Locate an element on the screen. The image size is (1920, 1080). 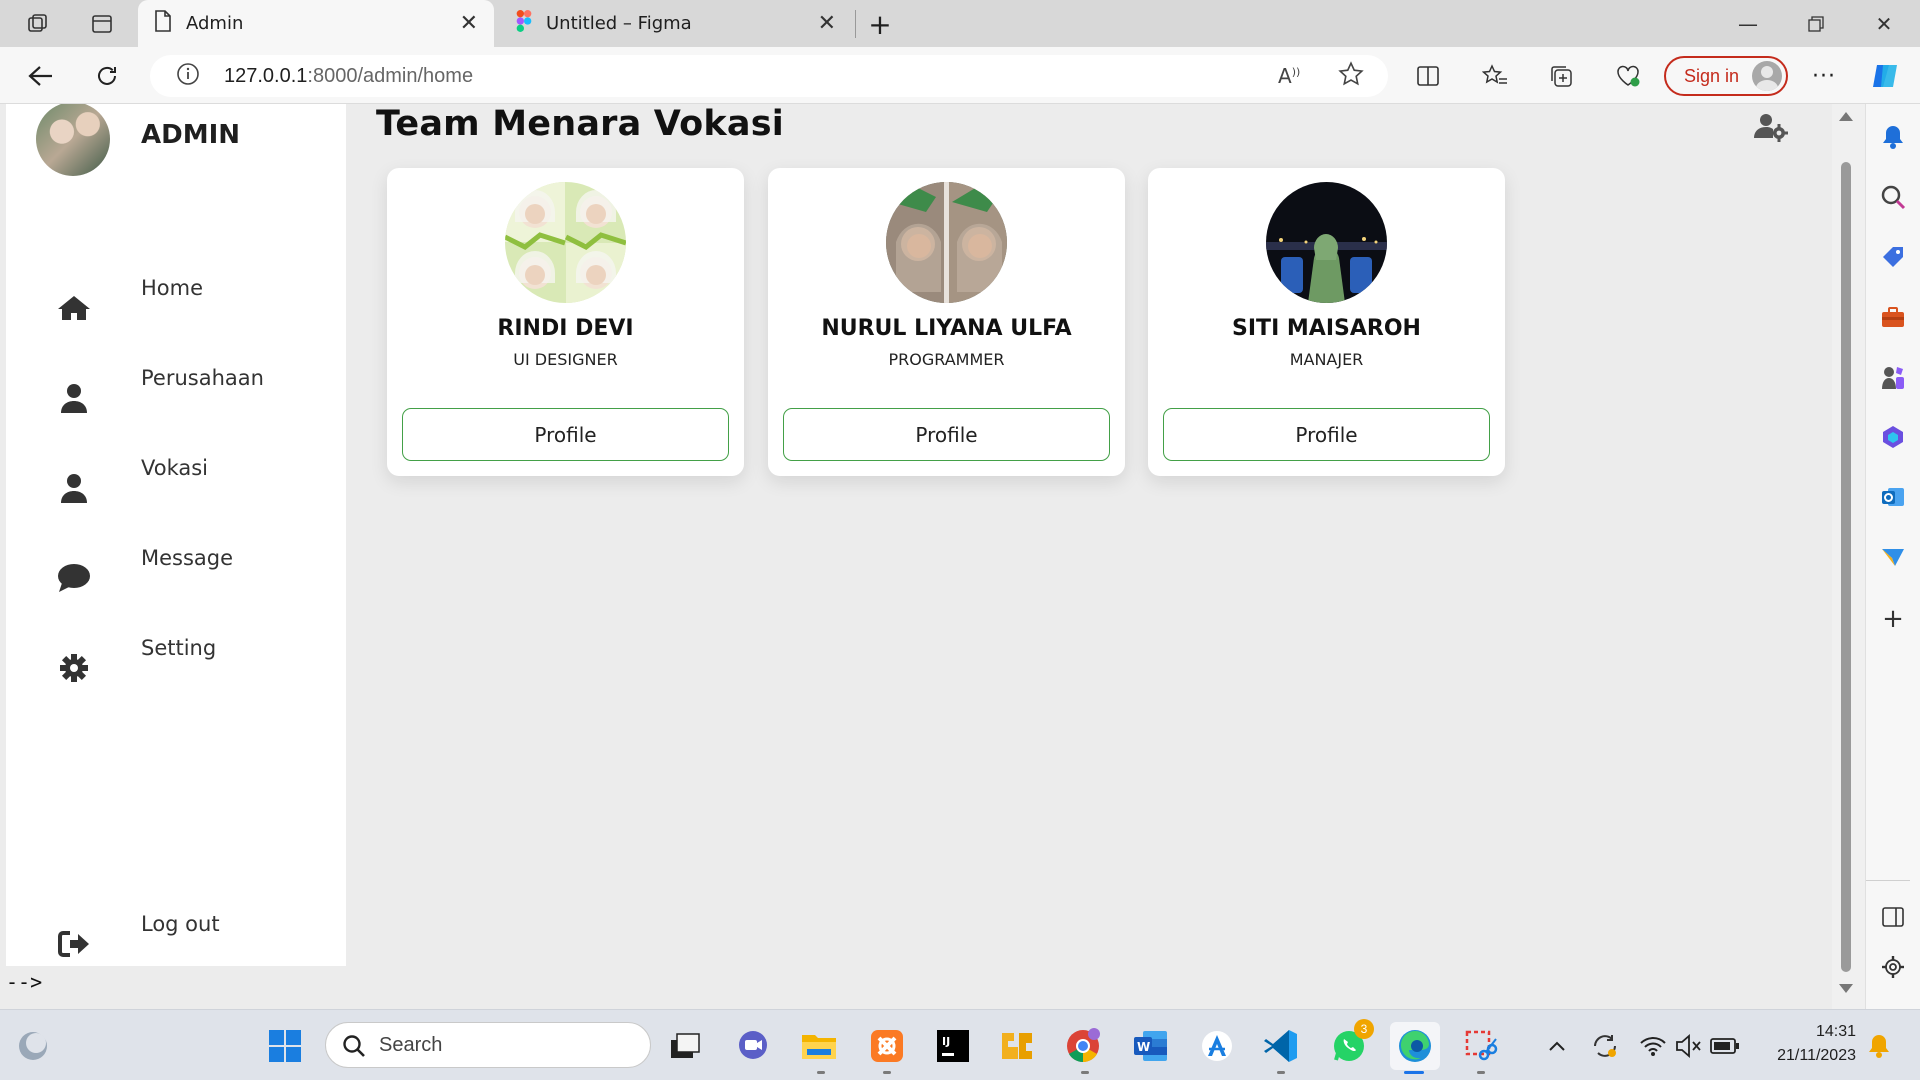
taskbar-search-input: Search is located at coordinates (488, 1045).